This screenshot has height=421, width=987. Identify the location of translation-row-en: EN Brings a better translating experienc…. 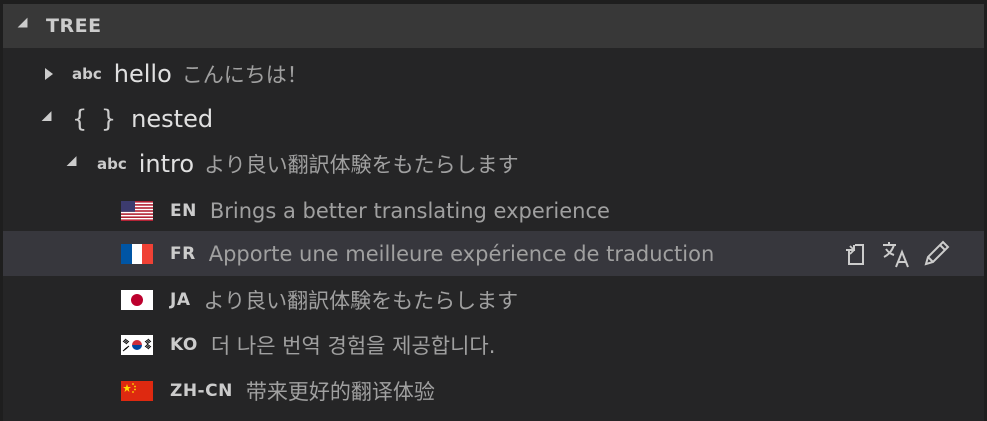
(493, 210).